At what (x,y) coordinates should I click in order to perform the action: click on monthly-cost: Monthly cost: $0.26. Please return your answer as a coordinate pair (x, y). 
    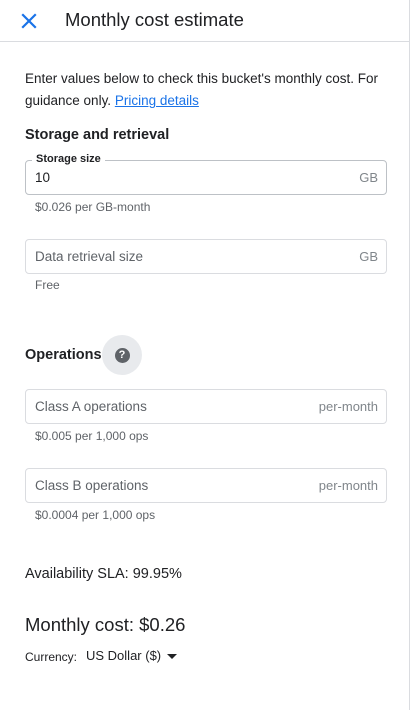
    Looking at the image, I should click on (105, 624).